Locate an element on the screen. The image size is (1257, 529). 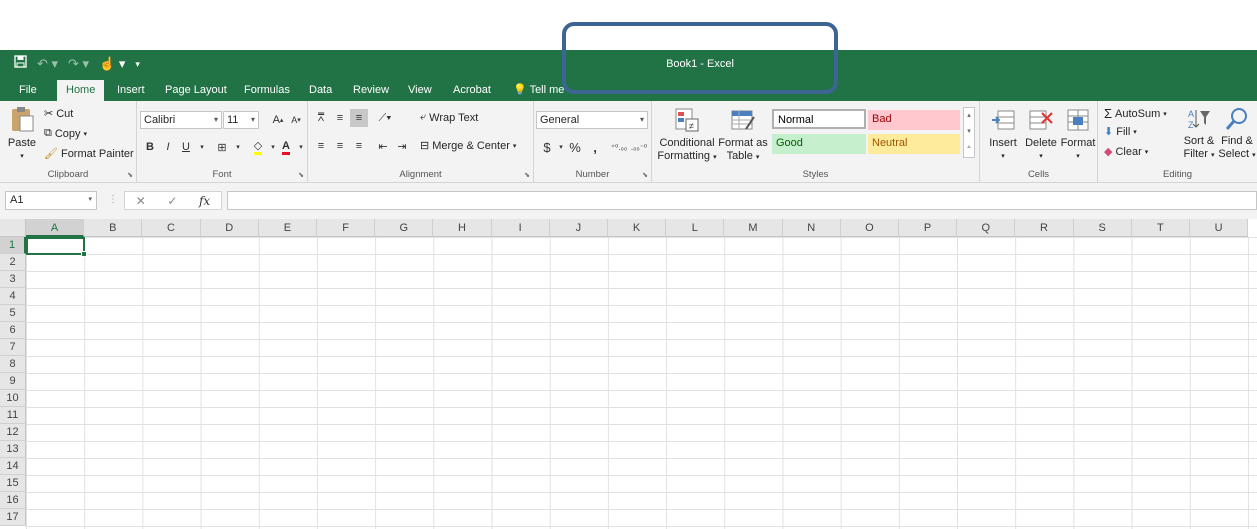
column-header: D is located at coordinates (229, 228).